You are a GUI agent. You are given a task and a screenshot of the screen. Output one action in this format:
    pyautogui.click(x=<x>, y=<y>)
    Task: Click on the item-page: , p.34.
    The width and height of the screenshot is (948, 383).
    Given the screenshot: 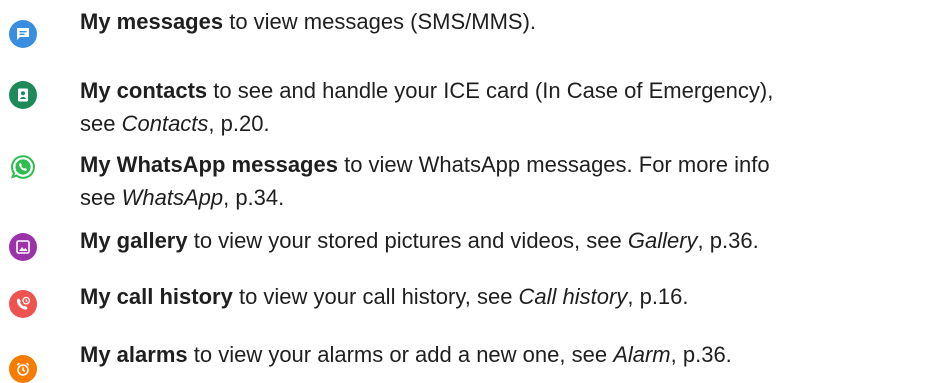 What is the action you would take?
    pyautogui.click(x=254, y=197)
    